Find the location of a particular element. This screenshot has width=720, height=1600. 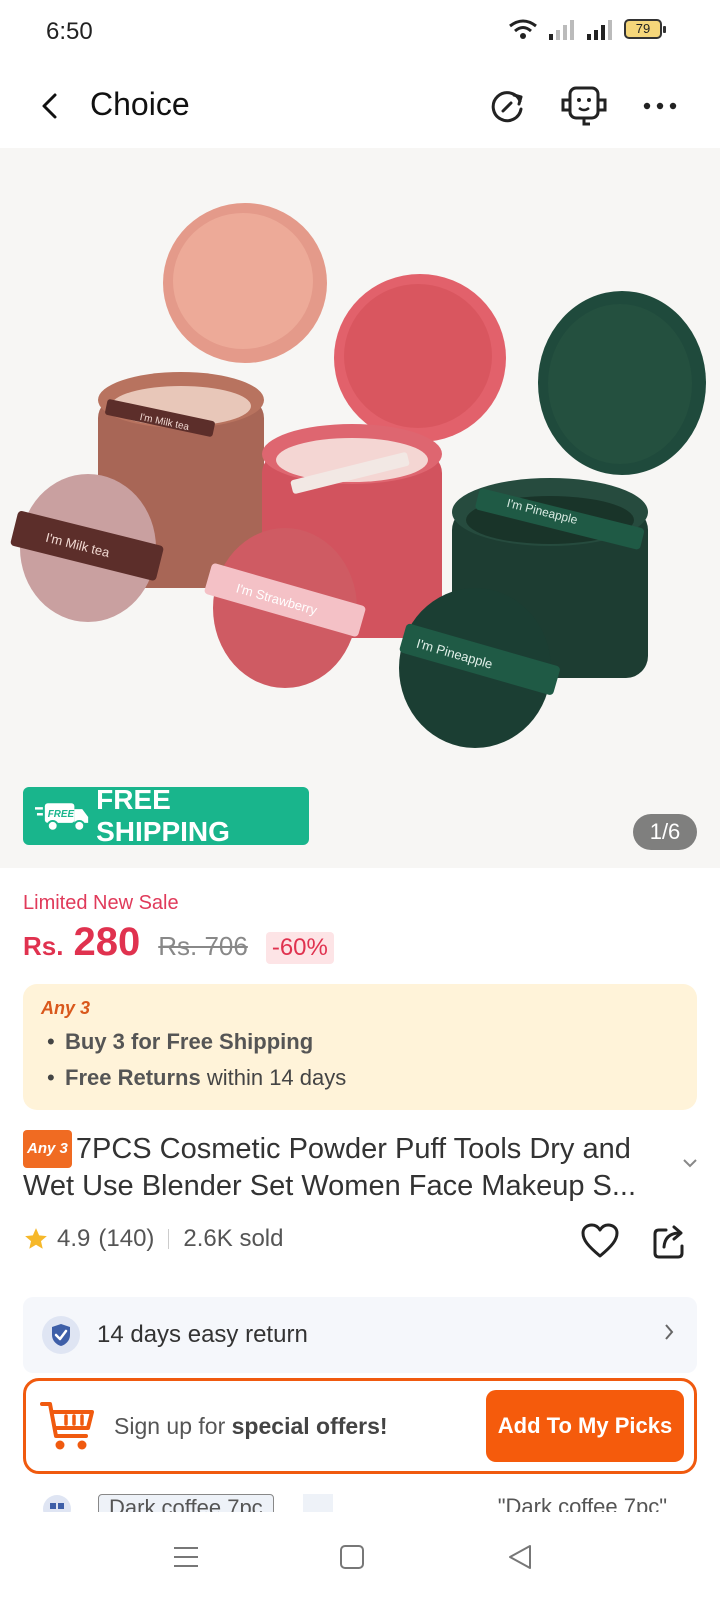

back-triangle-icon is located at coordinates (520, 1557).